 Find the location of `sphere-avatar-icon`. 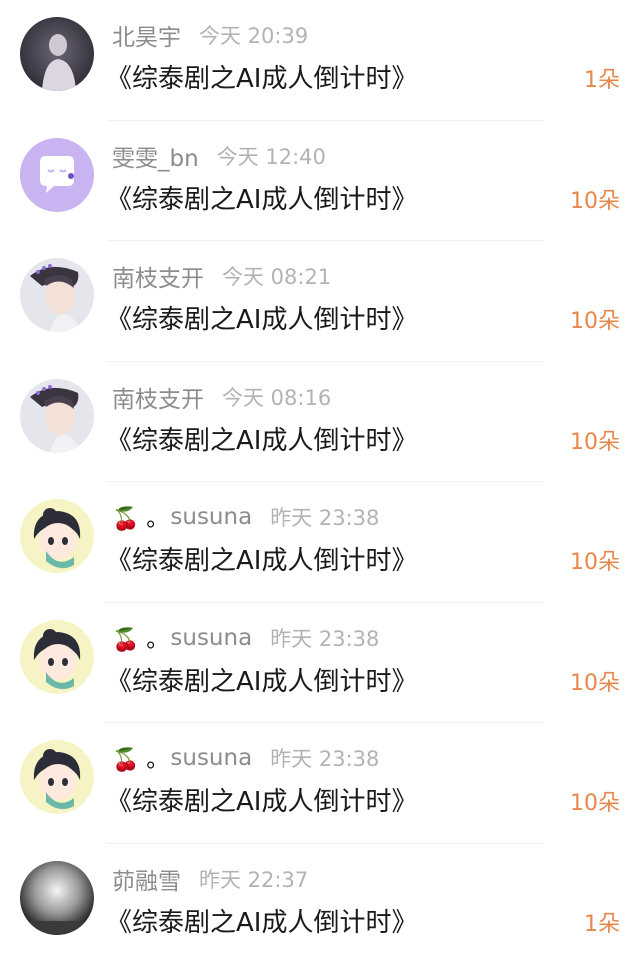

sphere-avatar-icon is located at coordinates (57, 897).